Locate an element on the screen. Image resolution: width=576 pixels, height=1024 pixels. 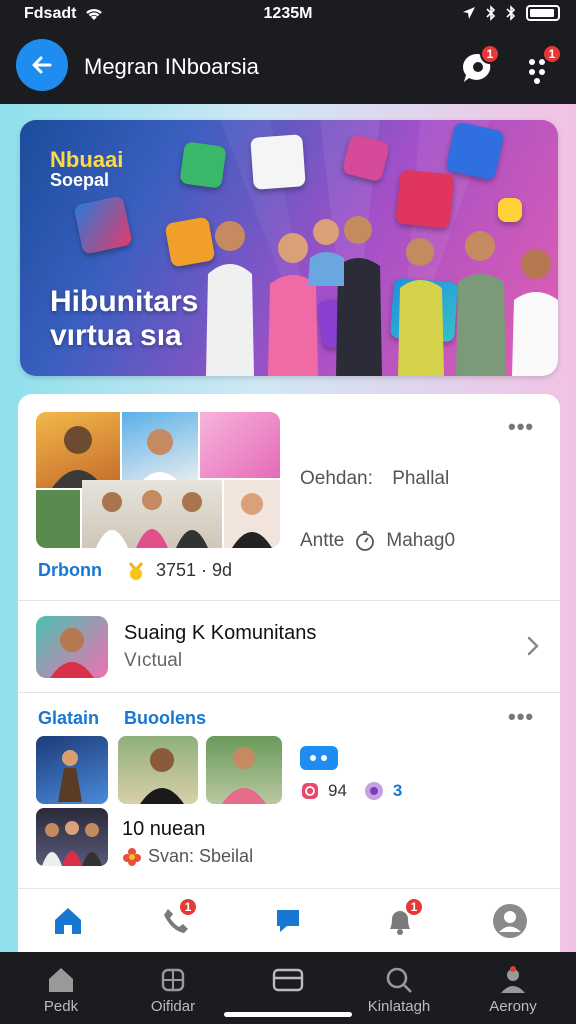
menu-button: 1 is located at coordinates (542, 66).